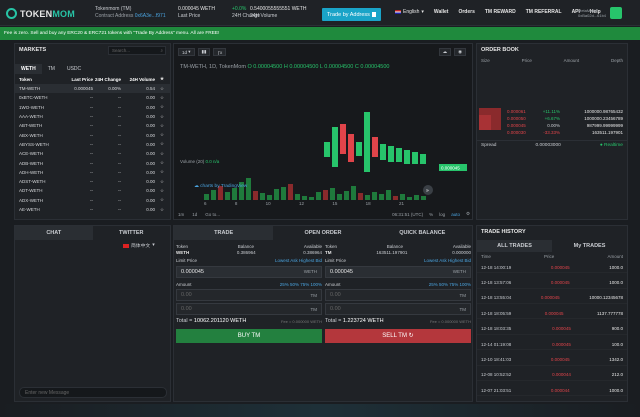  Describe the element at coordinates (93, 392) in the screenshot. I see `chat-message-input: Enter new Message` at that location.